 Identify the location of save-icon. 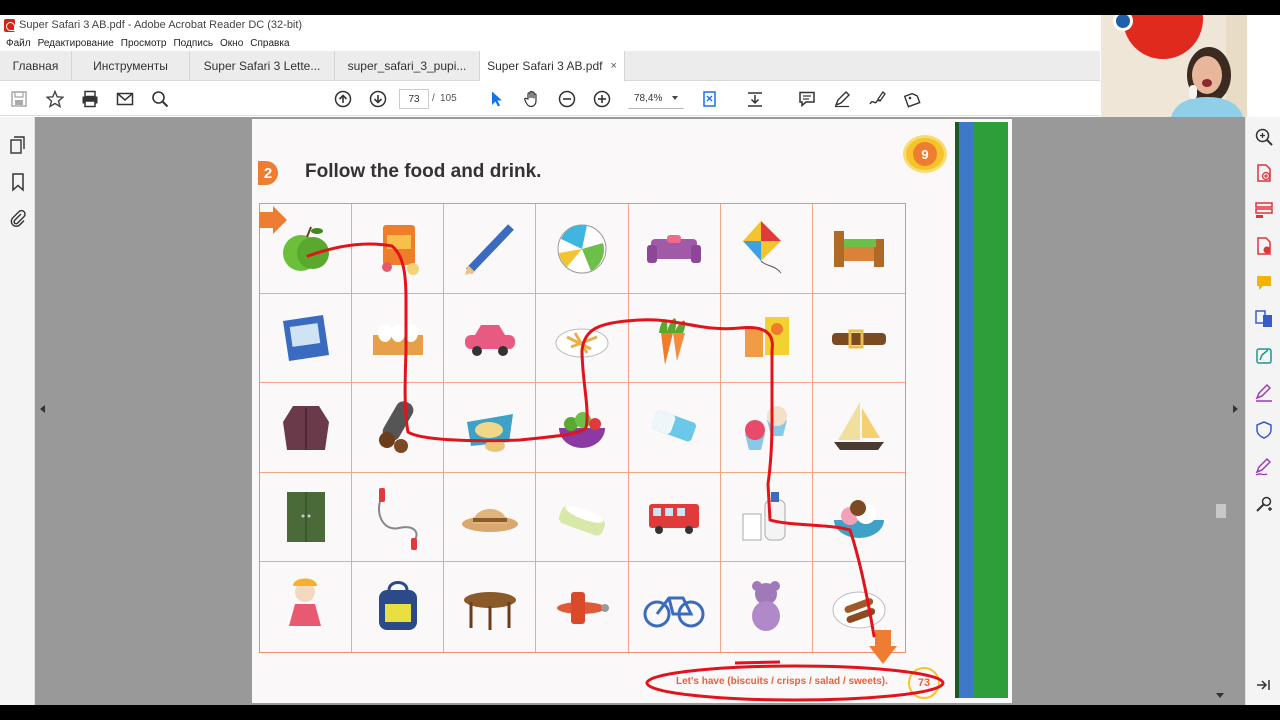
(19, 99).